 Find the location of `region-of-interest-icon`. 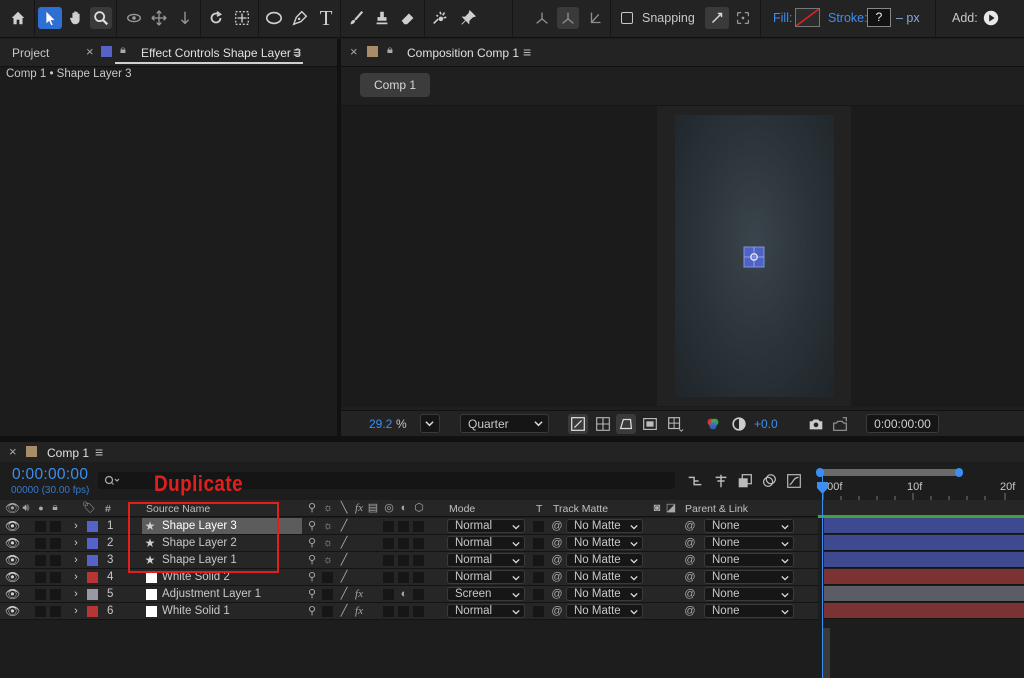

region-of-interest-icon is located at coordinates (650, 424).